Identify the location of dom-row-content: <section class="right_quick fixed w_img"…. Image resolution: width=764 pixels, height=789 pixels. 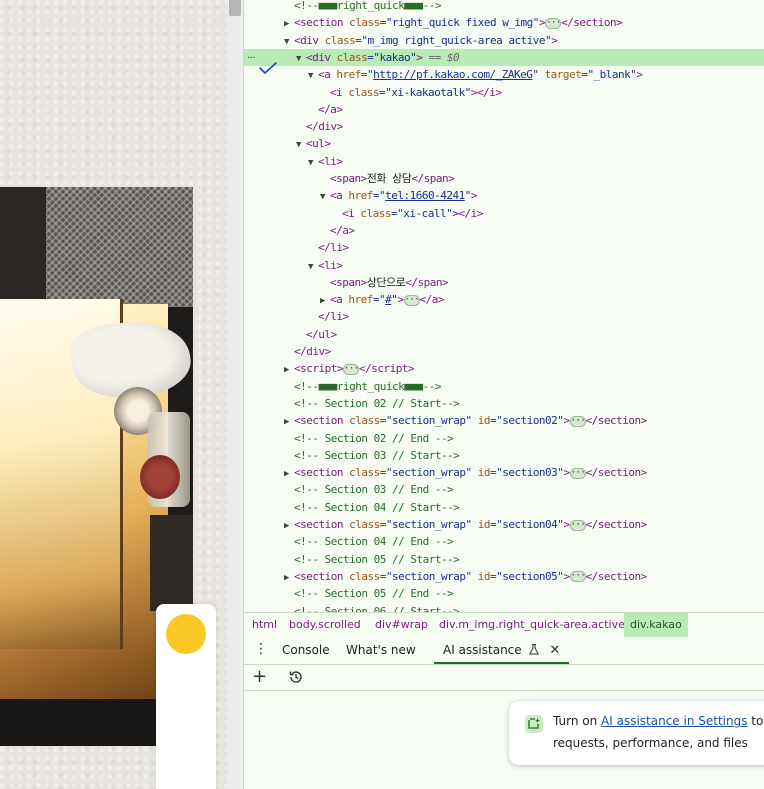
(458, 23).